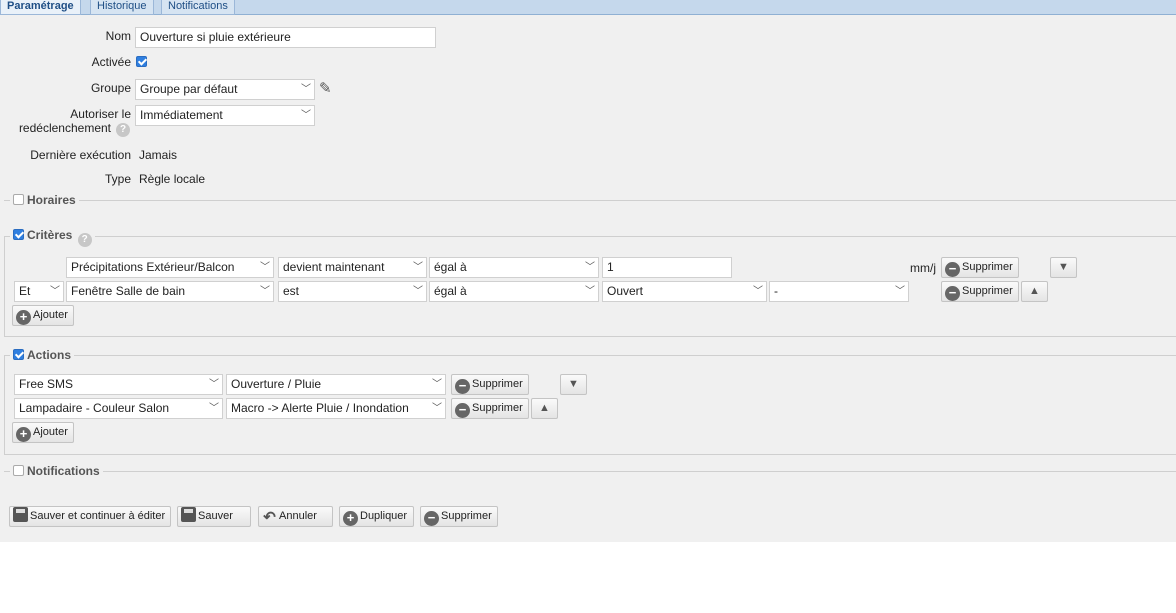  Describe the element at coordinates (64, 128) in the screenshot. I see `autoriser-label-line2: redéclenchement` at that location.